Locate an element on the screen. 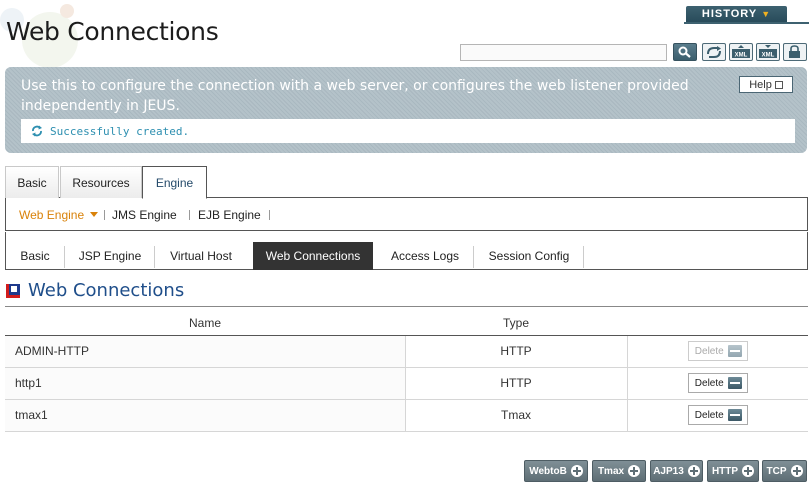  help-button: Help is located at coordinates (766, 84).